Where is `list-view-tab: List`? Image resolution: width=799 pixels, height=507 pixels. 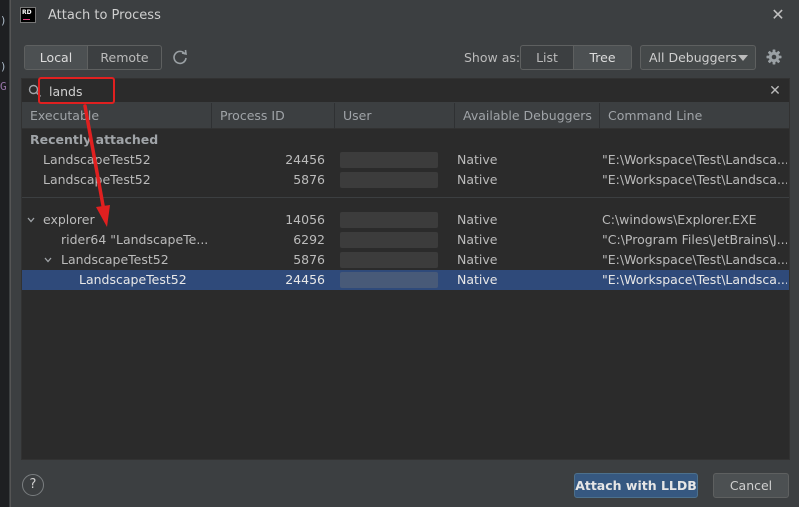 list-view-tab: List is located at coordinates (547, 57).